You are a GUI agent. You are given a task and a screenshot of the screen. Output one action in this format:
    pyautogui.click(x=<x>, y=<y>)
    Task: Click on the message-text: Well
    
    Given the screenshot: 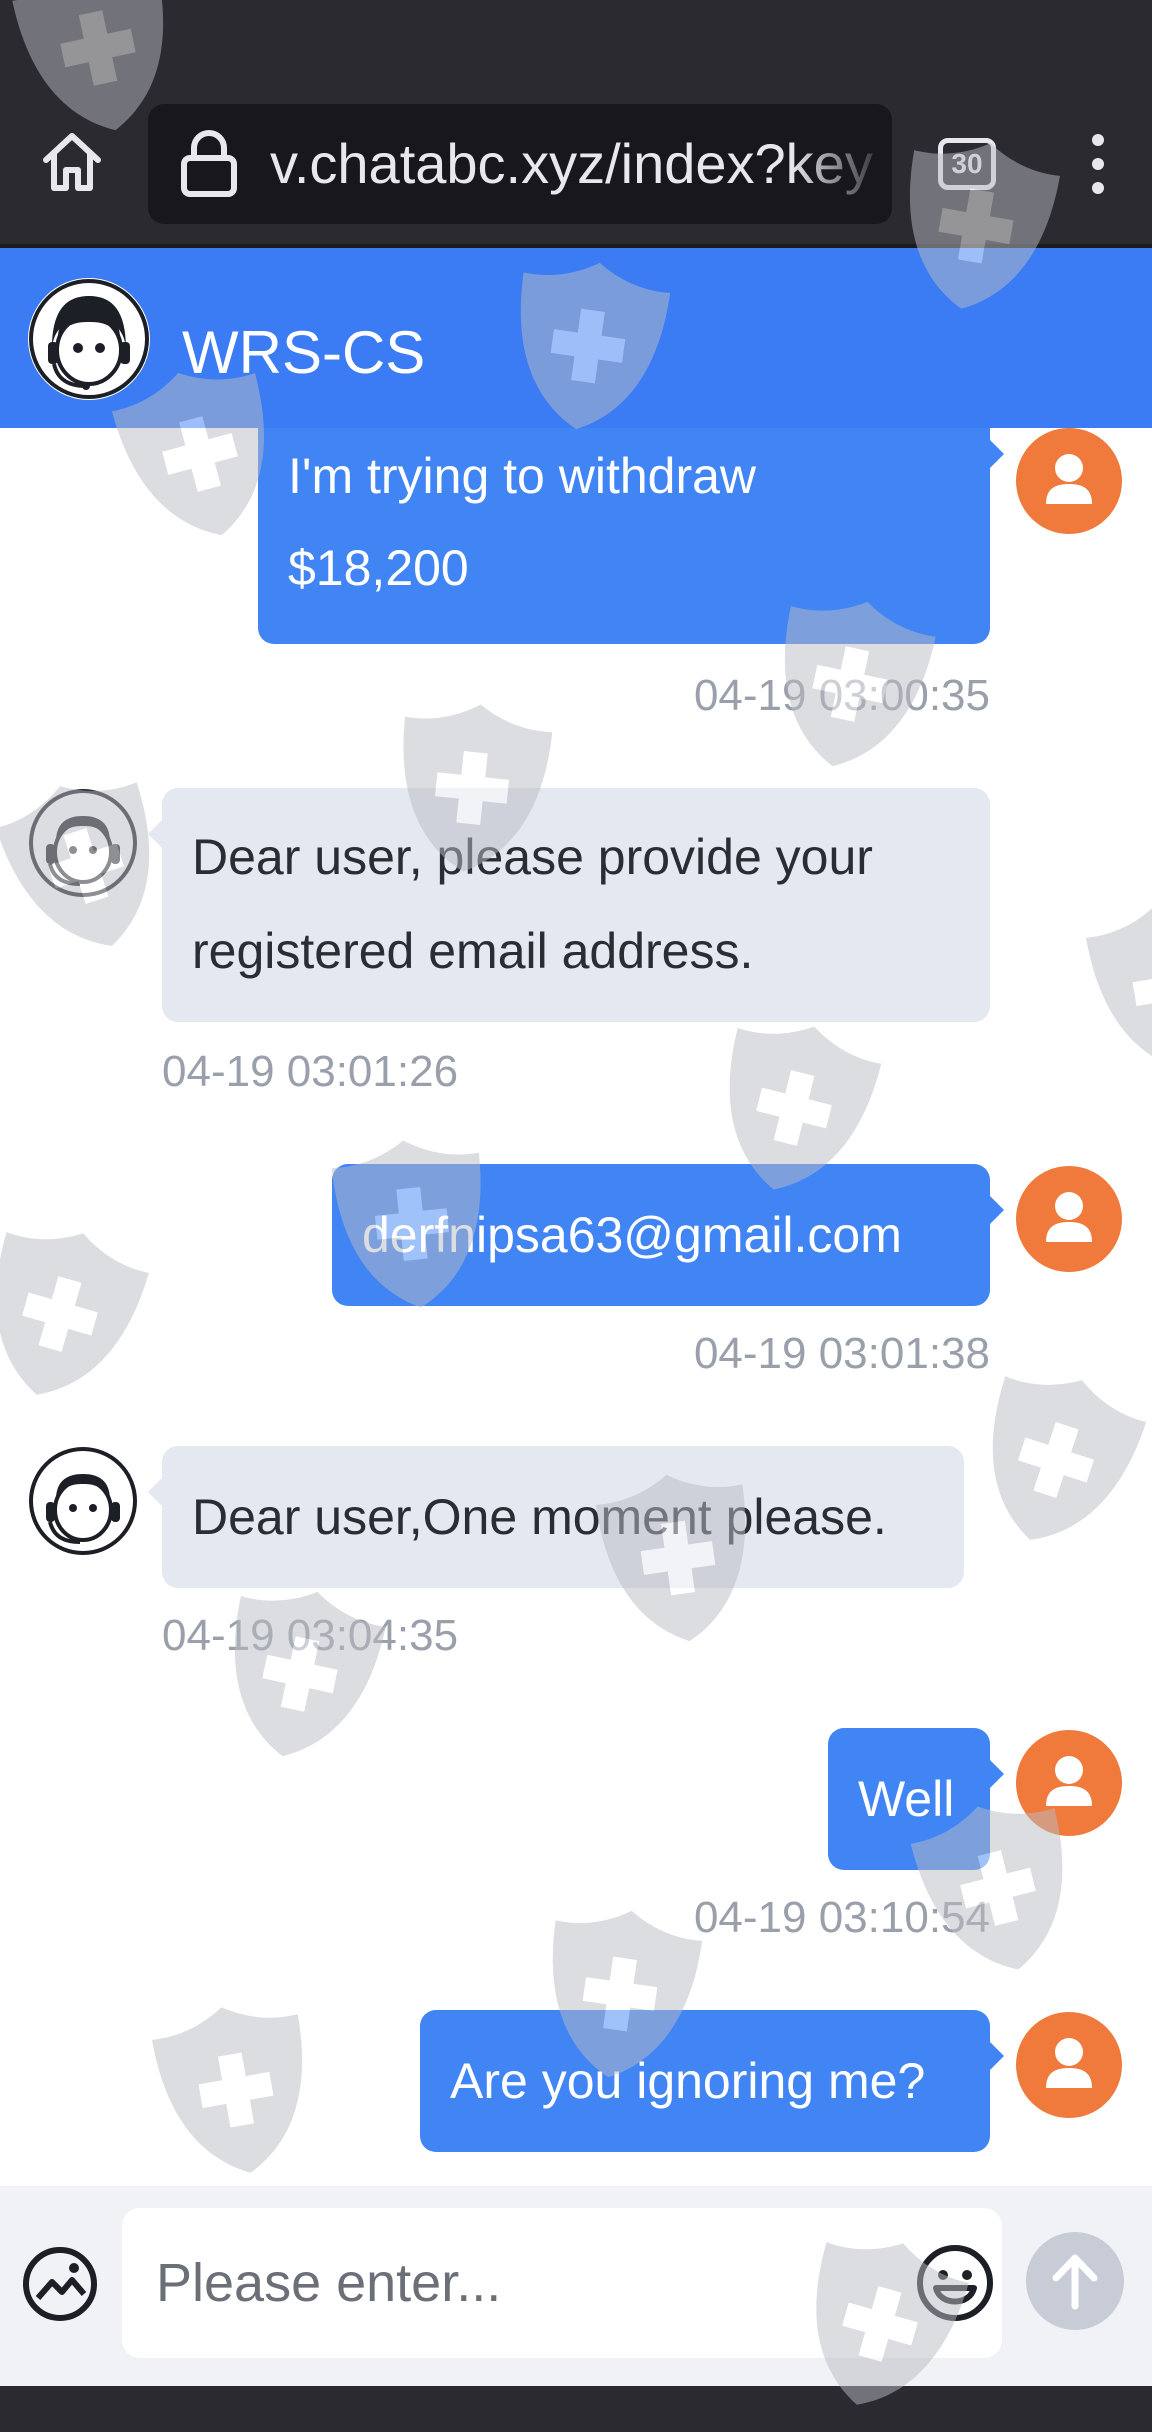 What is the action you would take?
    pyautogui.click(x=906, y=1799)
    